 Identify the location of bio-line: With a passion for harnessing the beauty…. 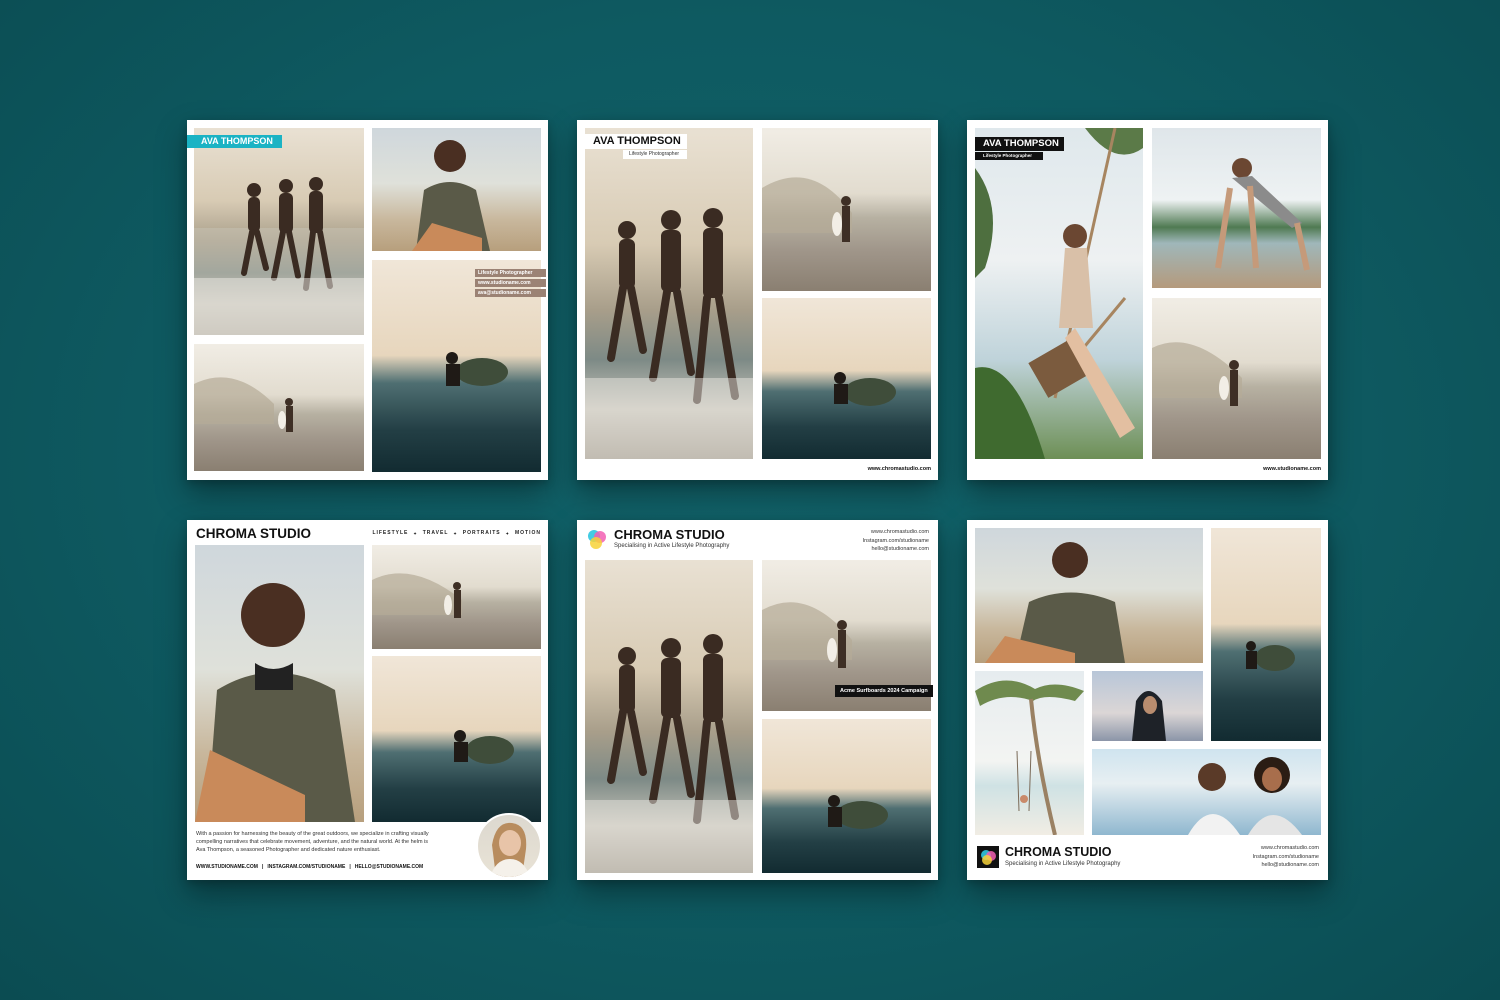
(312, 834).